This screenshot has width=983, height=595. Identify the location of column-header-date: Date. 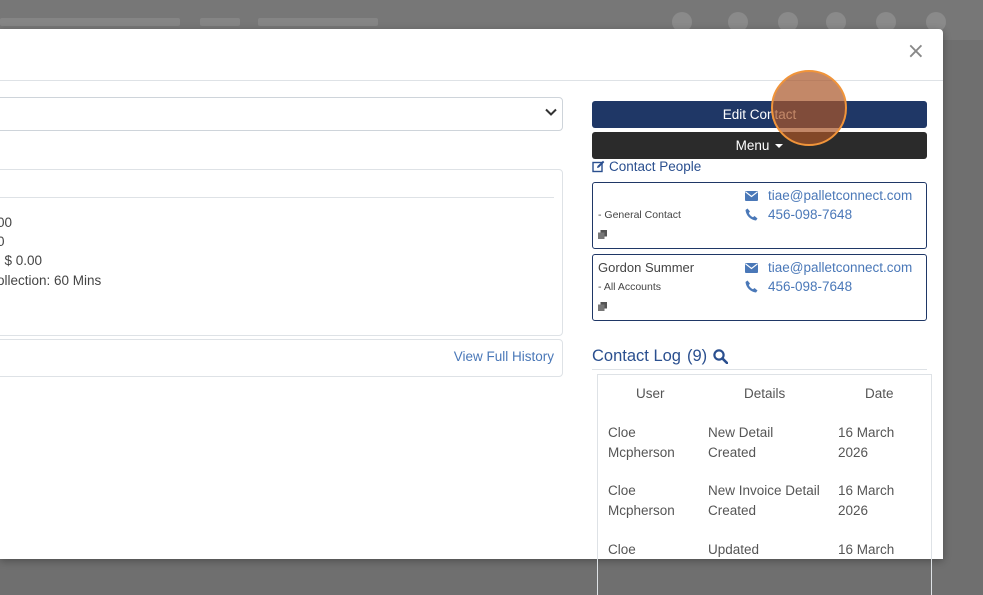
(879, 393).